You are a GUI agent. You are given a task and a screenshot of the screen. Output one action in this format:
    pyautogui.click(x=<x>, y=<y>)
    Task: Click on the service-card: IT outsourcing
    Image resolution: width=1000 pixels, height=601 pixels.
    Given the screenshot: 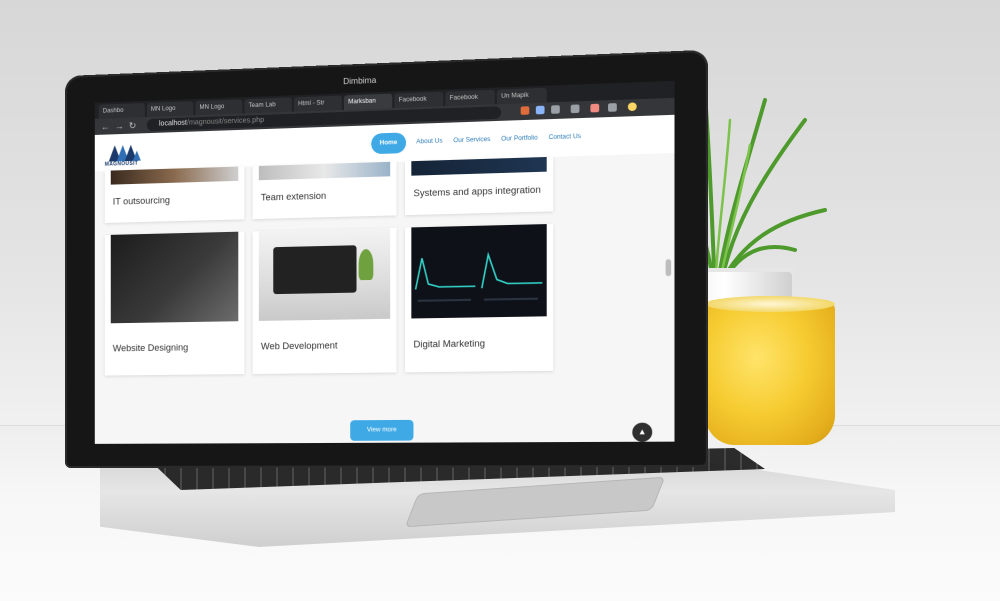 What is the action you would take?
    pyautogui.click(x=175, y=194)
    